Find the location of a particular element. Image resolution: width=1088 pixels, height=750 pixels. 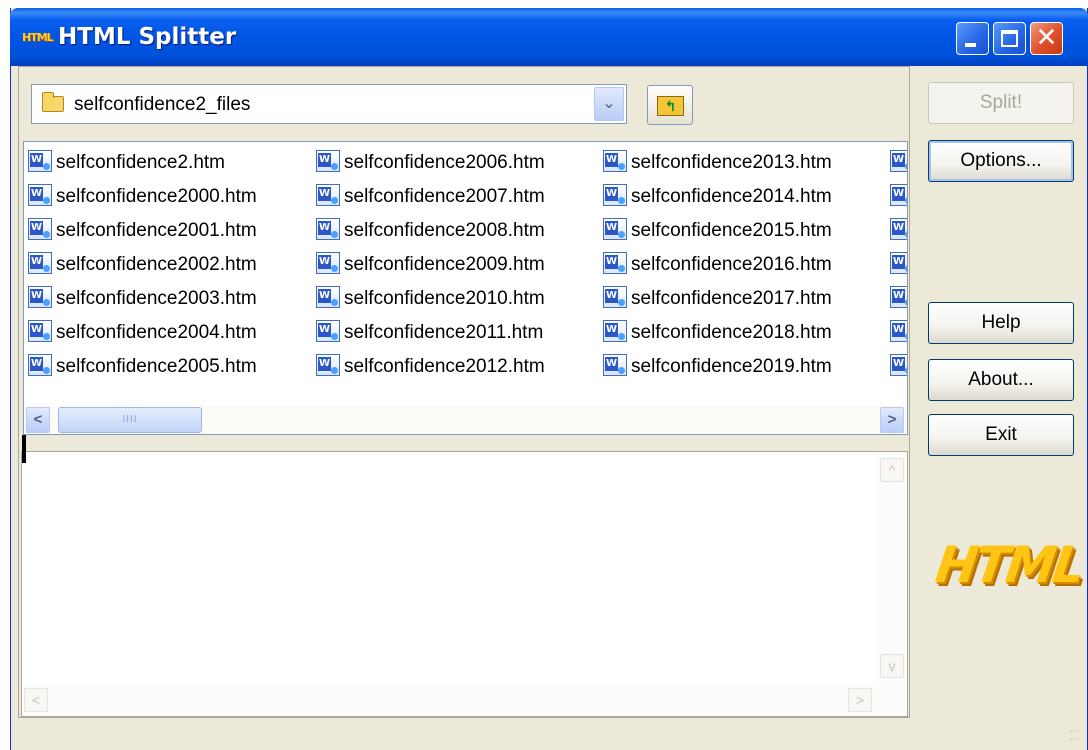

file-item: selfconfidence2003.htm is located at coordinates (142, 299).